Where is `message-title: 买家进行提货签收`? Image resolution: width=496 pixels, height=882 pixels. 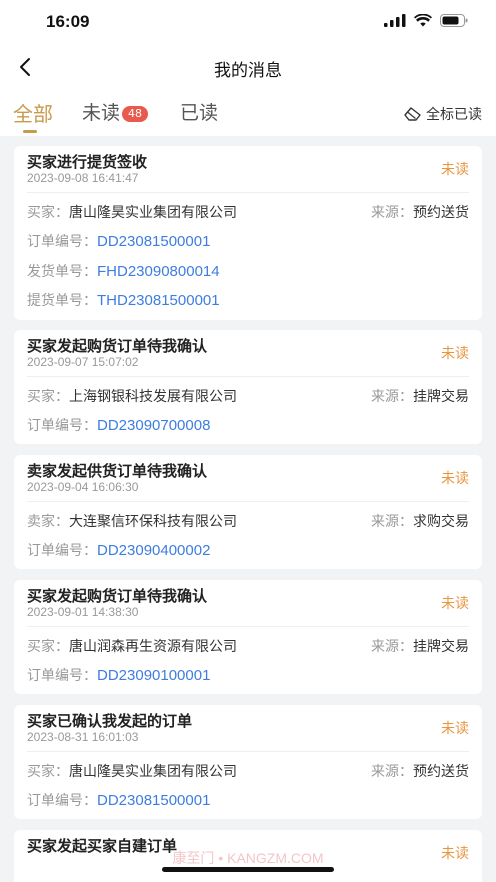
message-title: 买家进行提货签收 is located at coordinates (87, 162).